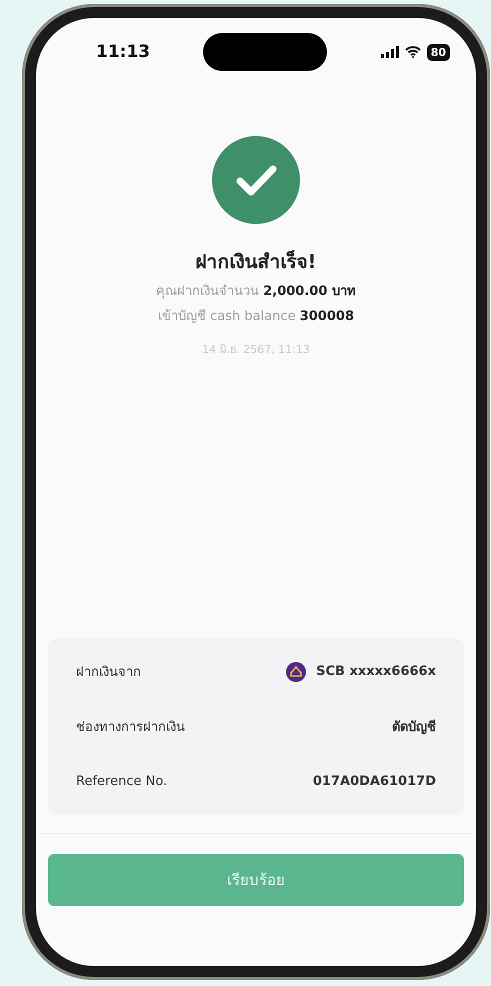 Image resolution: width=491 pixels, height=986 pixels. What do you see at coordinates (123, 52) in the screenshot?
I see `status-time: 11:13` at bounding box center [123, 52].